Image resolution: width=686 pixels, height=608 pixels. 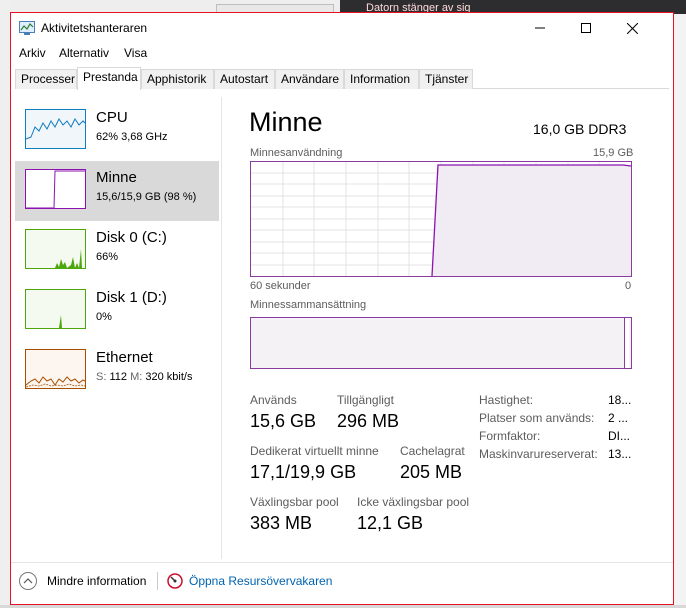 What do you see at coordinates (368, 421) in the screenshot?
I see `available-value: 296 MB` at bounding box center [368, 421].